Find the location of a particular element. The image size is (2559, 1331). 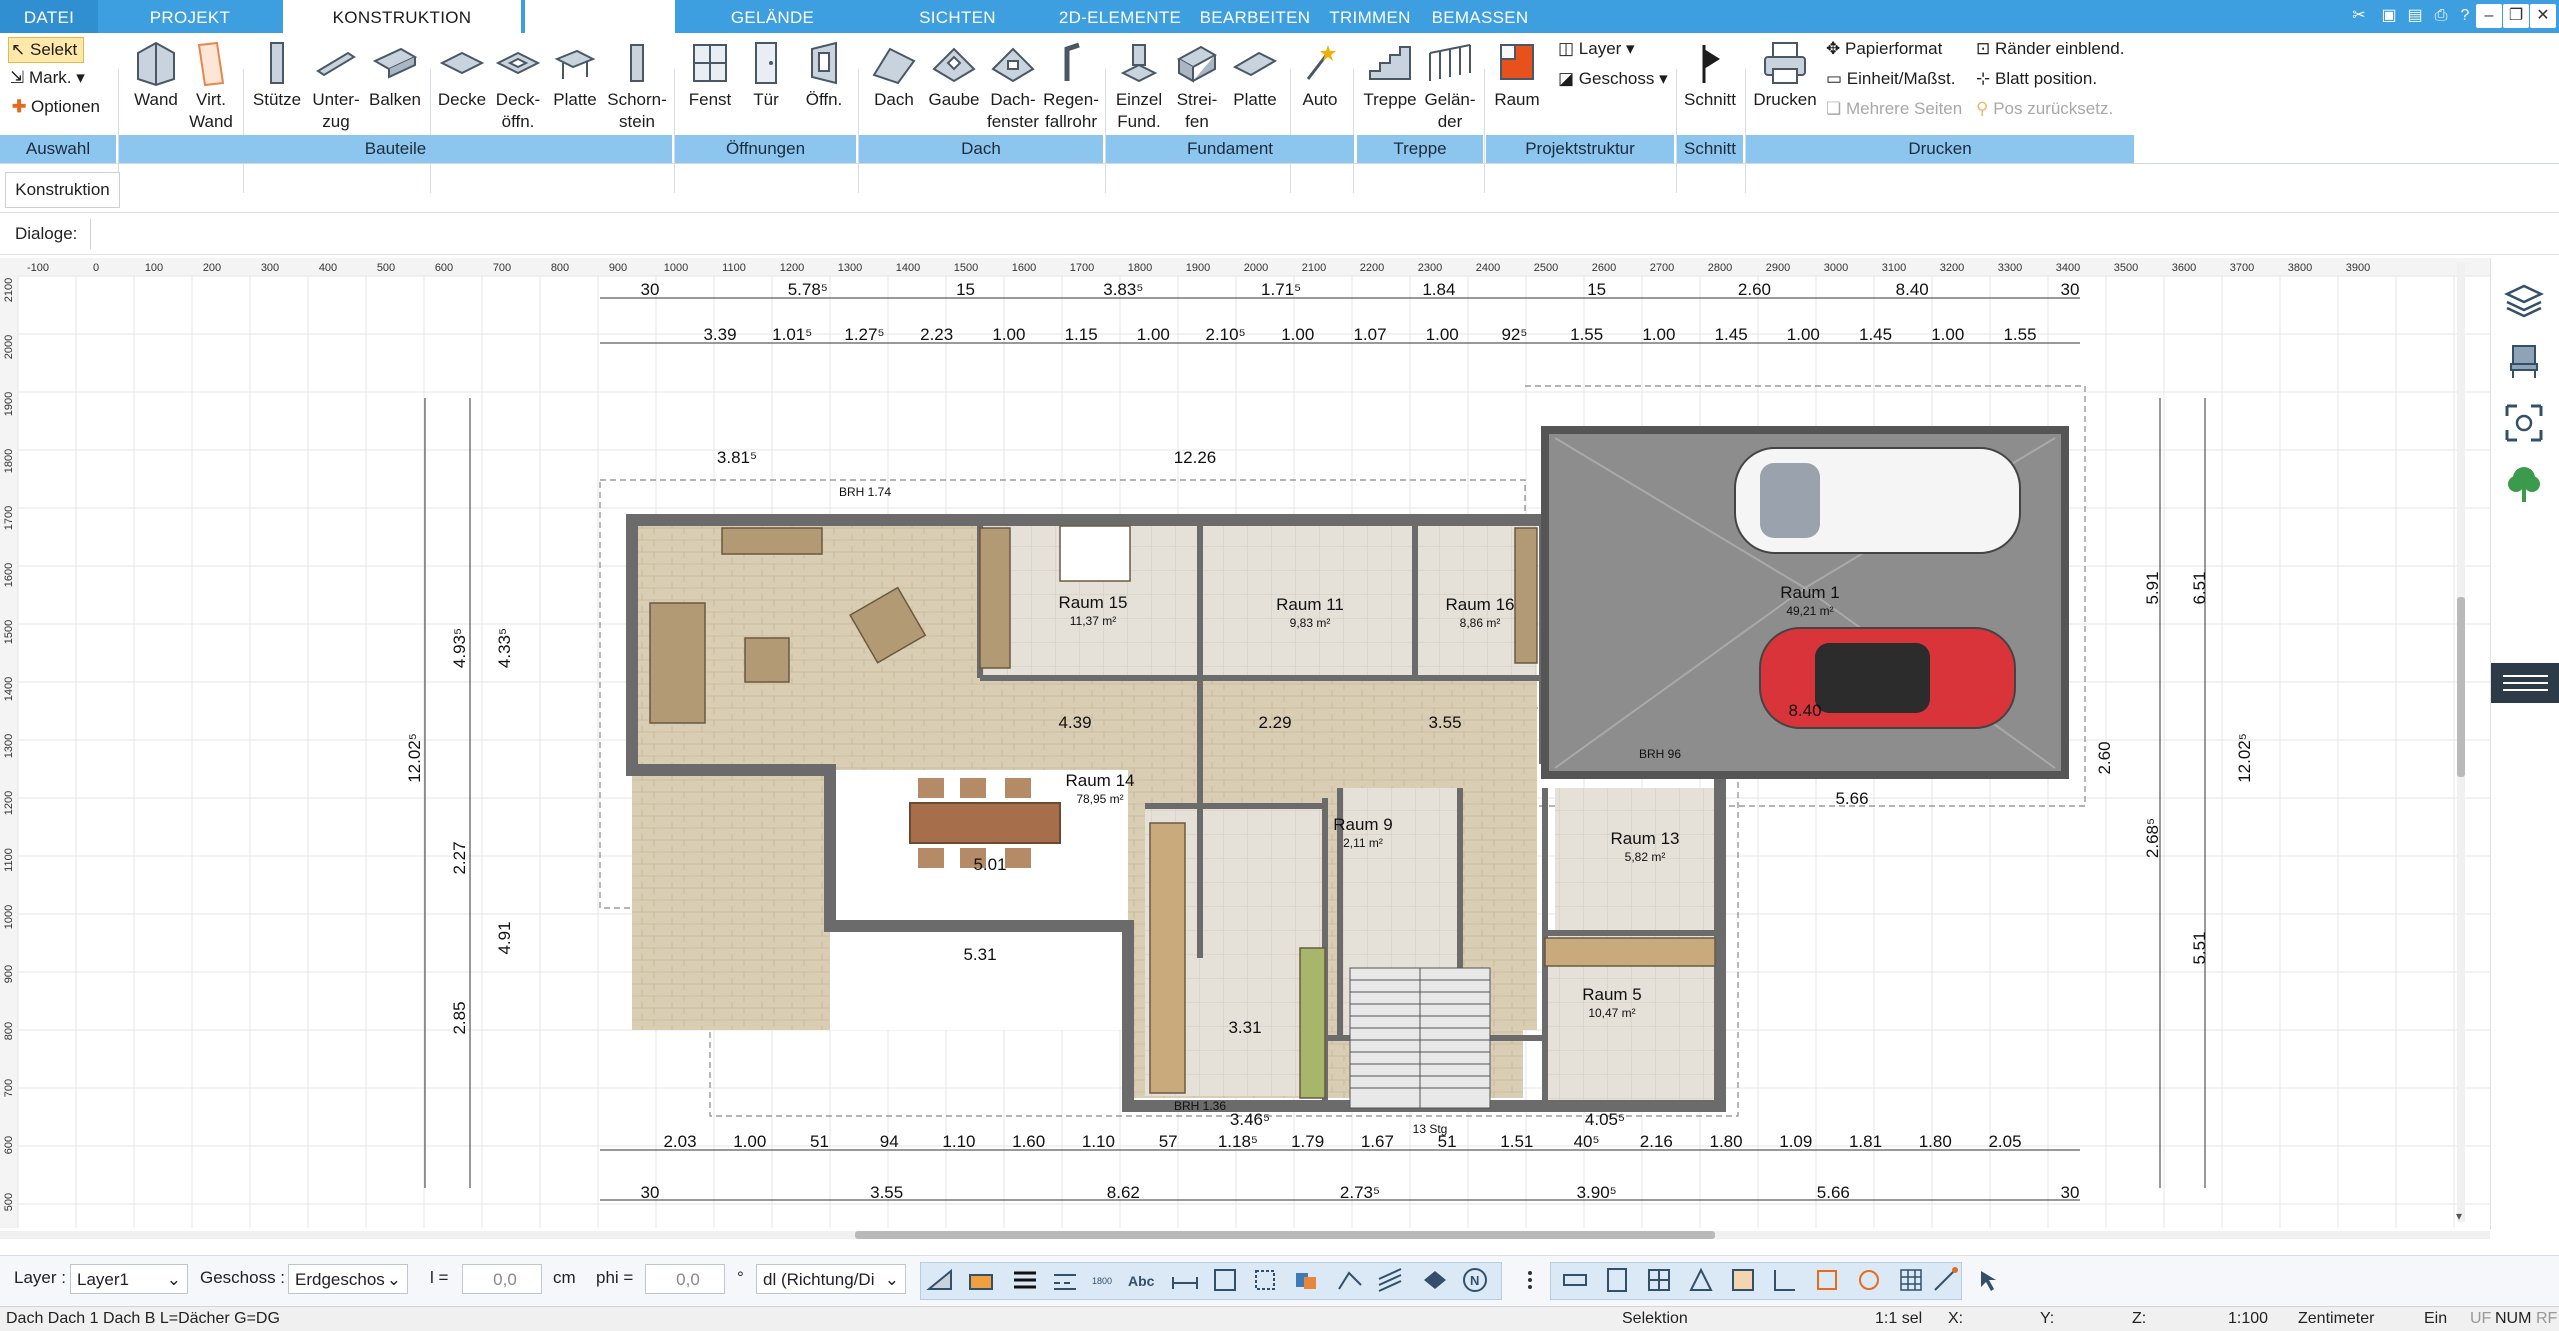

fit-view-icon is located at coordinates (2524, 423).